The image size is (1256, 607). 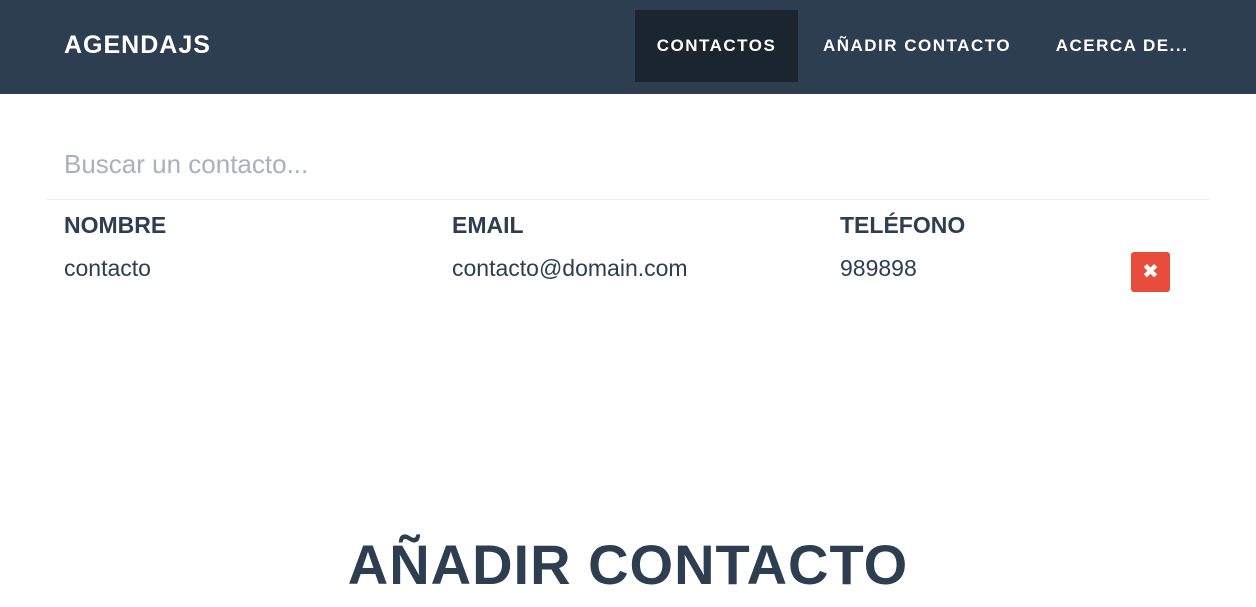 I want to click on cell-telefono: 989898, so click(x=878, y=268).